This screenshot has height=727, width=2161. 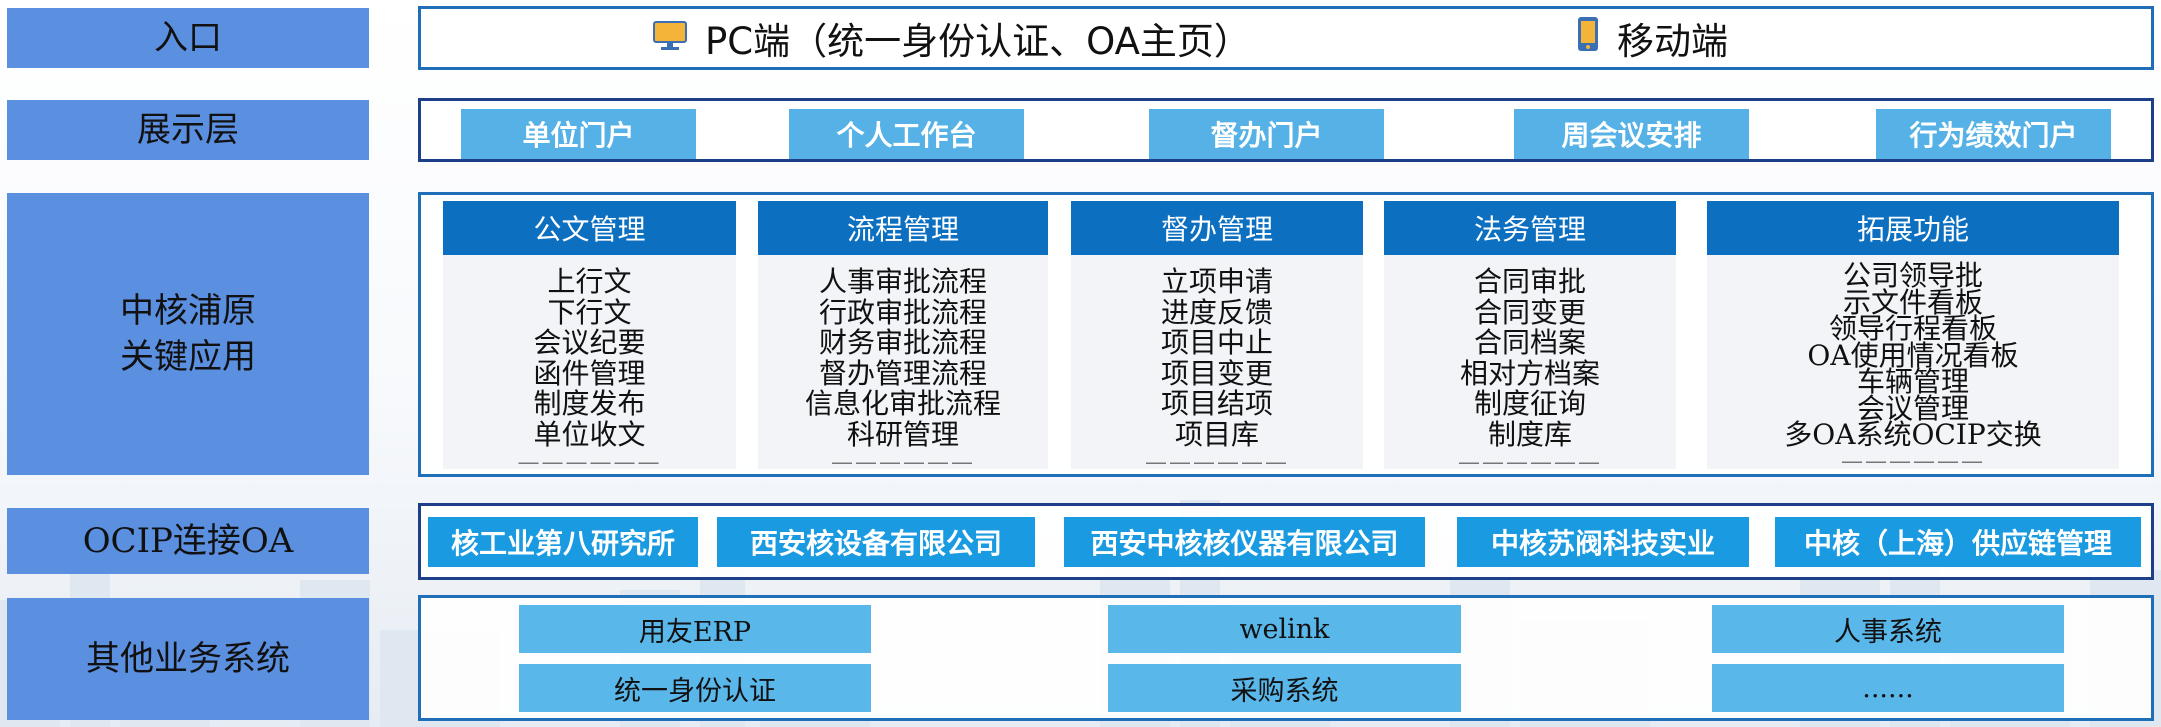 I want to click on app-item: 会议纪要, so click(x=589, y=343).